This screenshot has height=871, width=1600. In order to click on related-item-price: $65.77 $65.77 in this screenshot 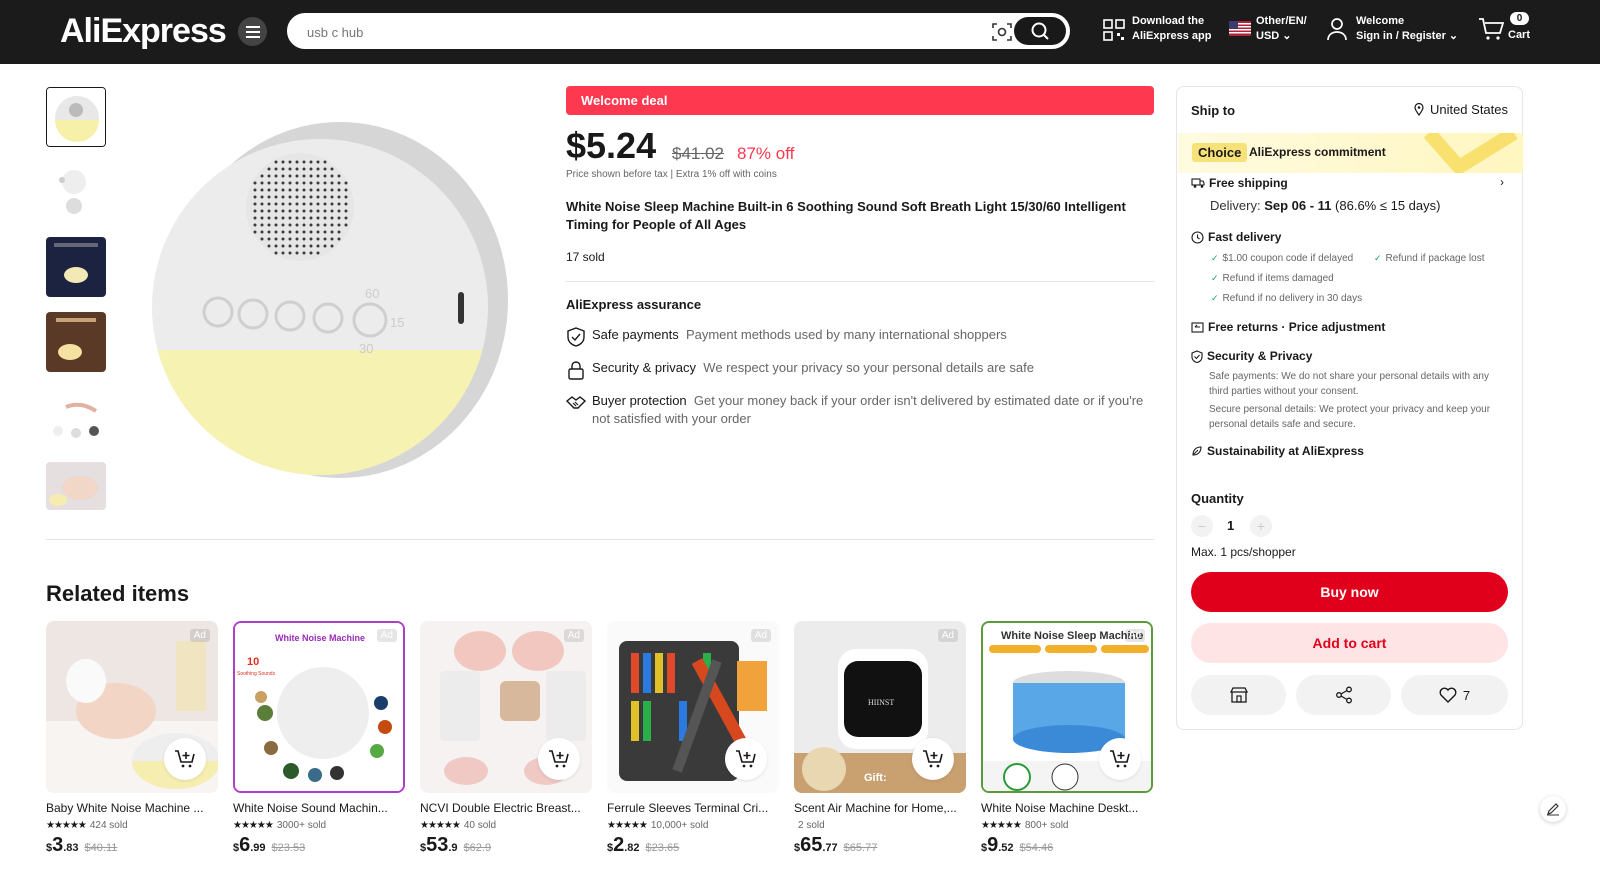, I will do `click(836, 845)`.